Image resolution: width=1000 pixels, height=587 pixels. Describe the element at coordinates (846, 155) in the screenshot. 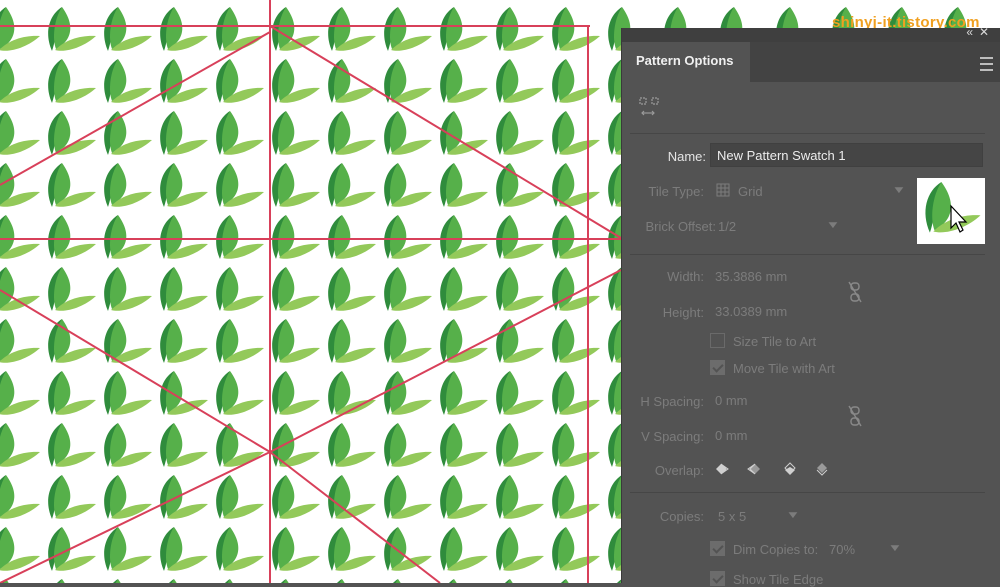

I see `name-field: New Pattern Swatch 1` at that location.